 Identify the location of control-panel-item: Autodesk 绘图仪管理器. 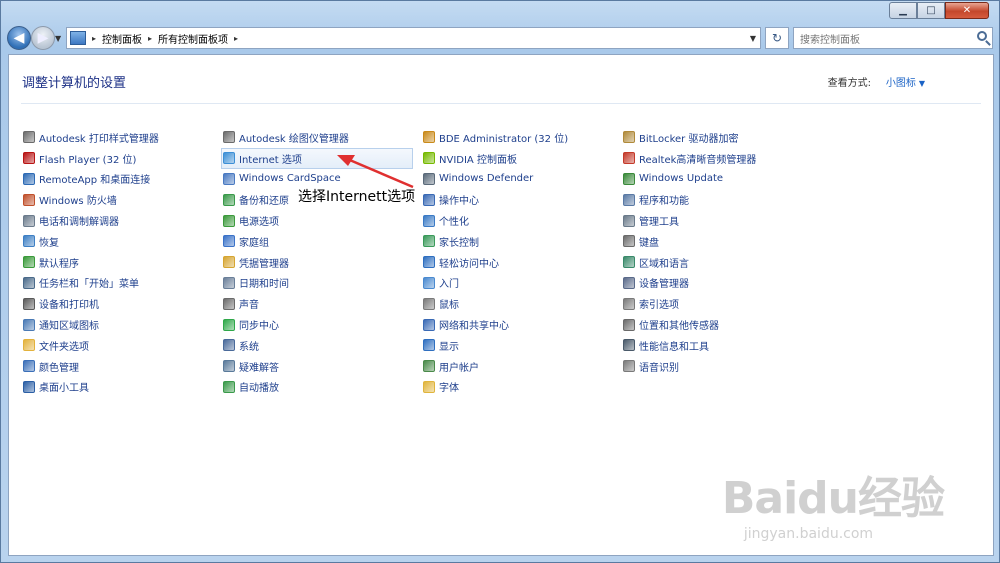
(318, 137).